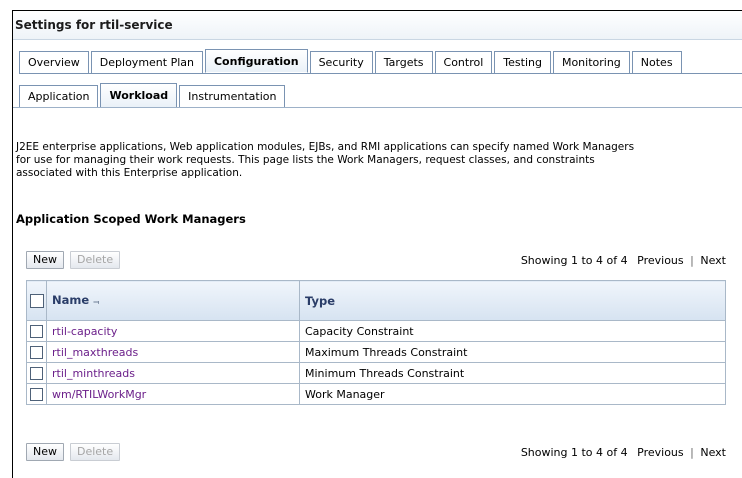 This screenshot has width=742, height=478. What do you see at coordinates (256, 61) in the screenshot?
I see `tab-configuration: Configuration` at bounding box center [256, 61].